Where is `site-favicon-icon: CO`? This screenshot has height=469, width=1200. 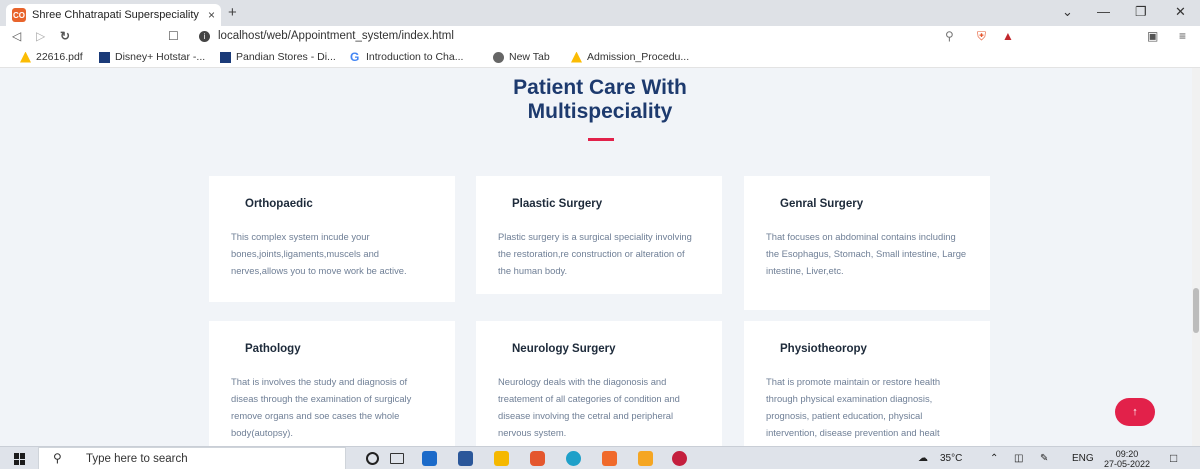
site-favicon-icon: CO is located at coordinates (19, 15).